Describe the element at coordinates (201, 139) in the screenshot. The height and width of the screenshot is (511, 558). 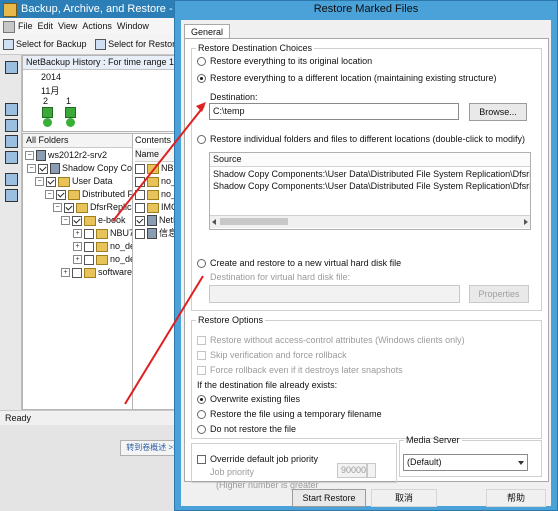
I see `radio-individual-locations` at that location.